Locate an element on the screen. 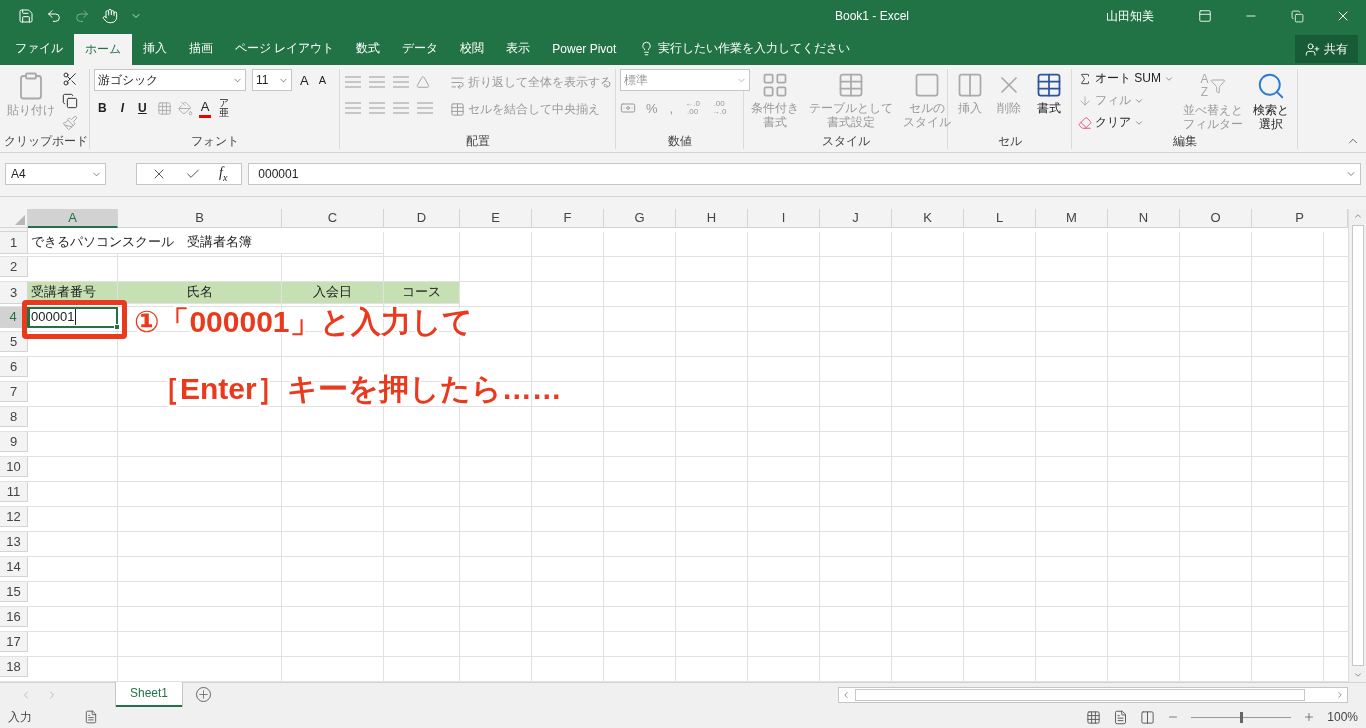 The image size is (1366, 728). font-style-button: B is located at coordinates (102, 108).